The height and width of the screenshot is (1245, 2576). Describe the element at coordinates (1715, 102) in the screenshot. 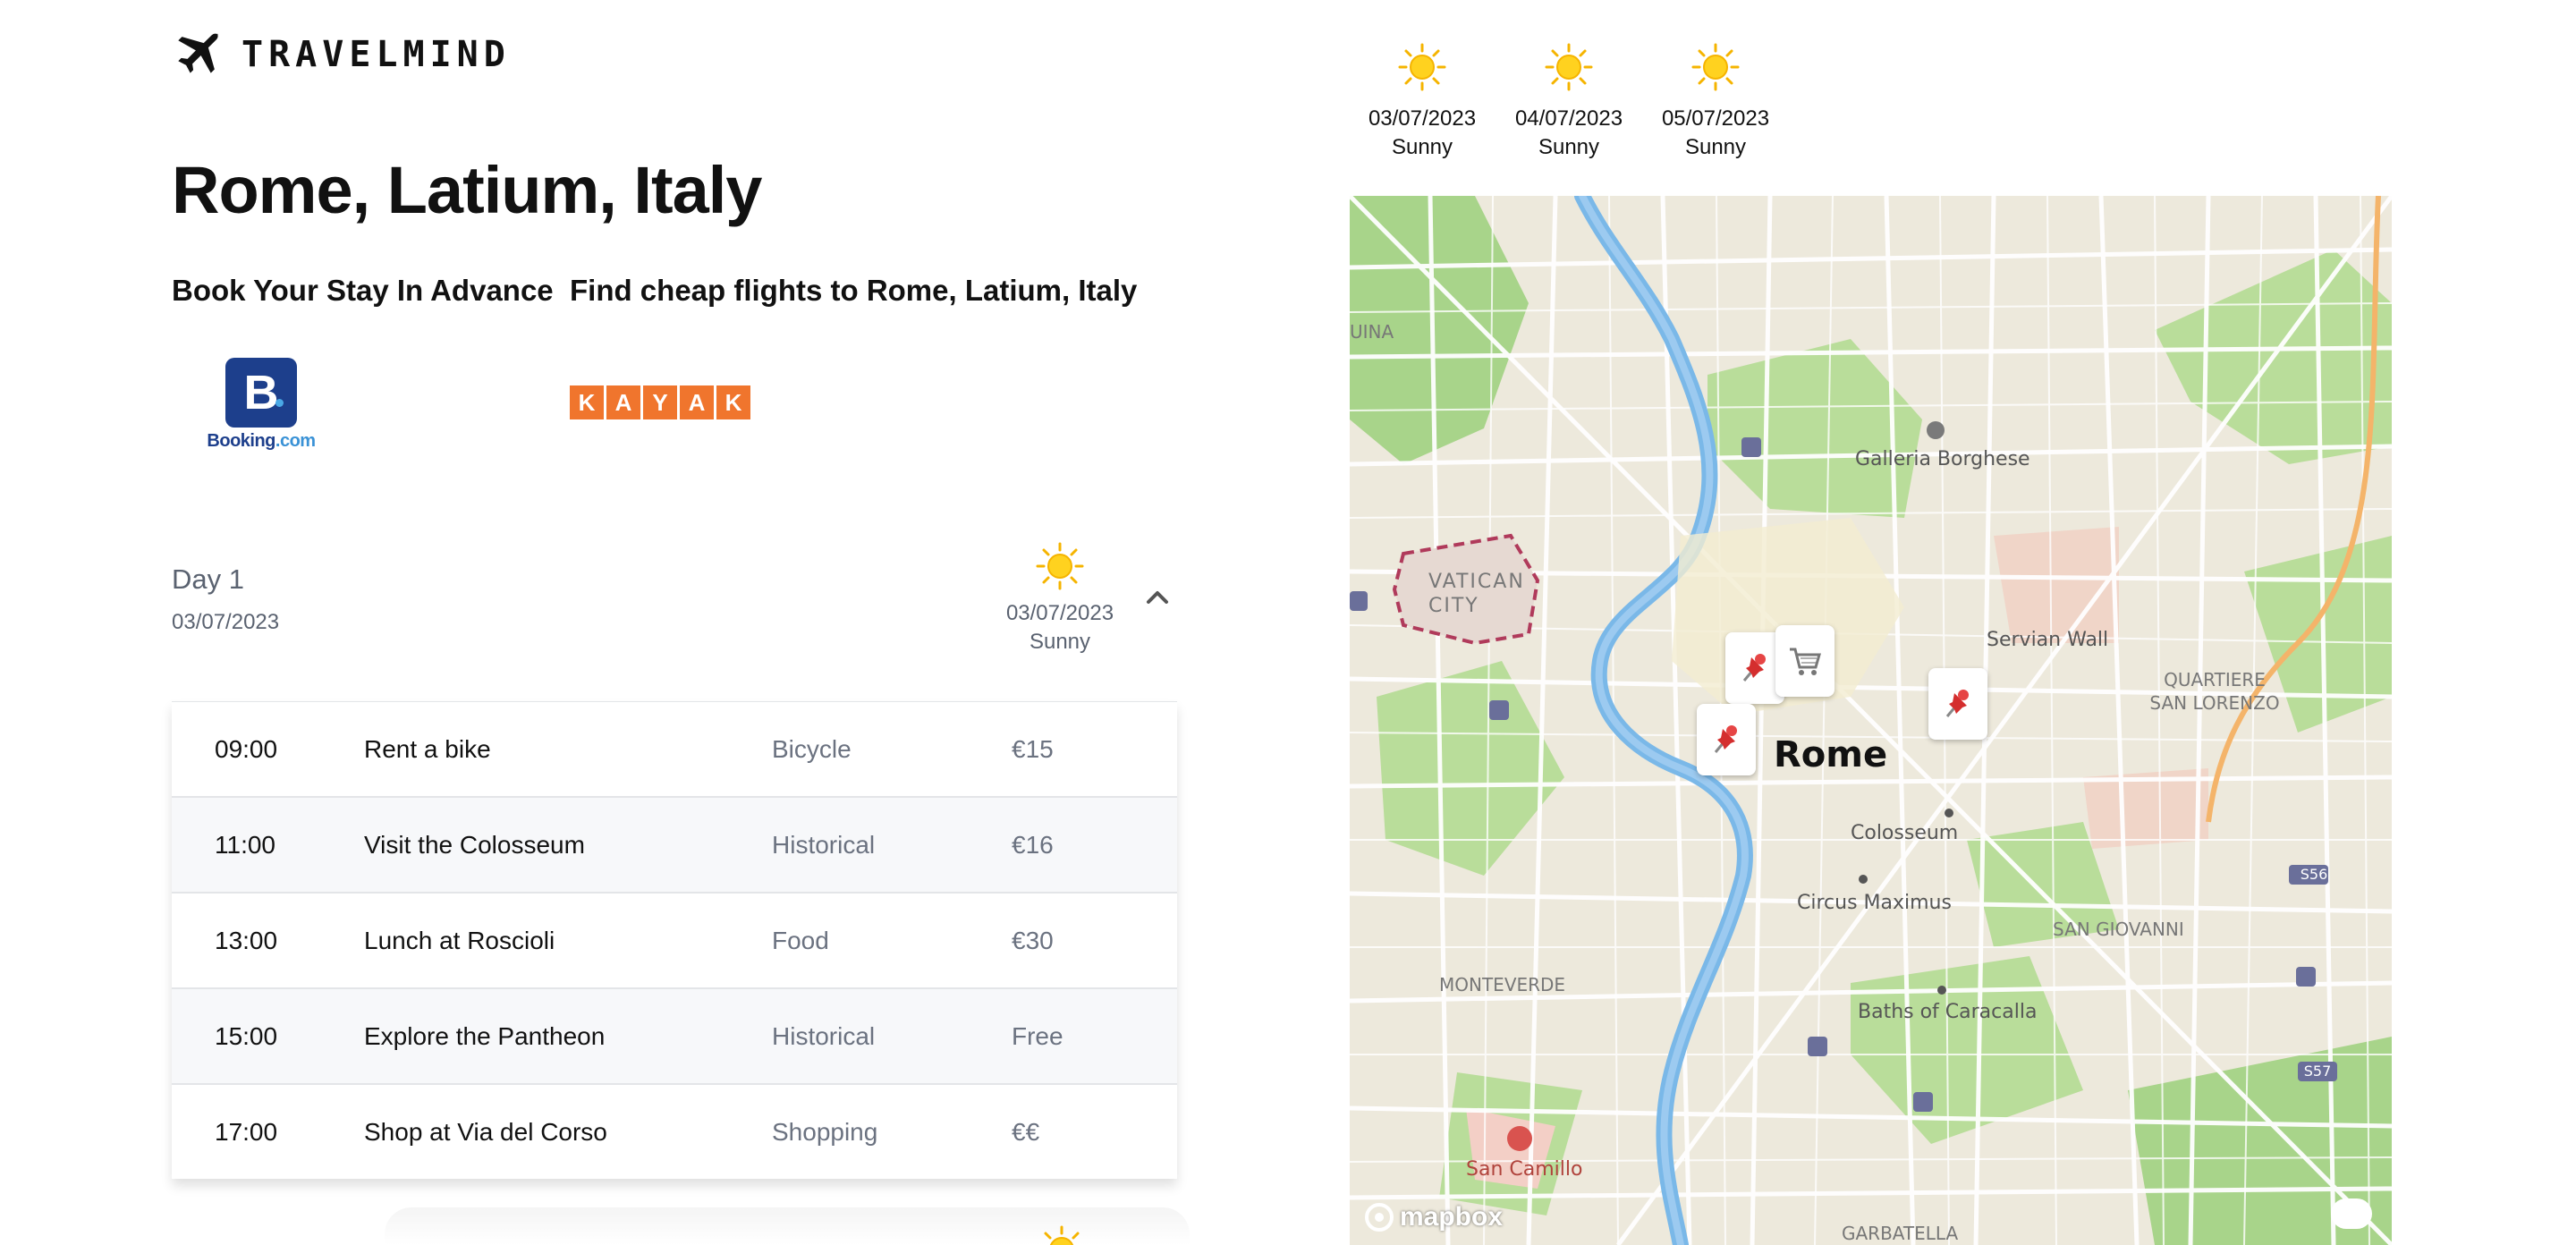

I see `forecast-day: 05/07/2023 Sunny` at that location.